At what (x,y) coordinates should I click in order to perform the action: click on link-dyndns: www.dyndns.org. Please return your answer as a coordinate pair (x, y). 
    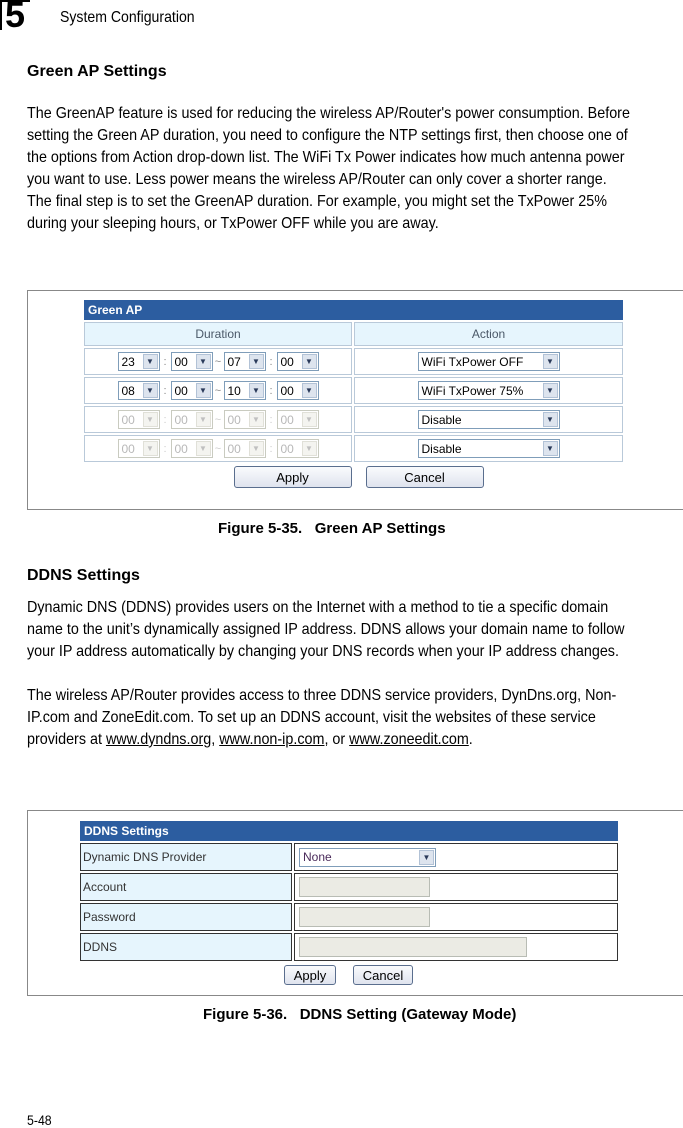
    Looking at the image, I should click on (158, 739).